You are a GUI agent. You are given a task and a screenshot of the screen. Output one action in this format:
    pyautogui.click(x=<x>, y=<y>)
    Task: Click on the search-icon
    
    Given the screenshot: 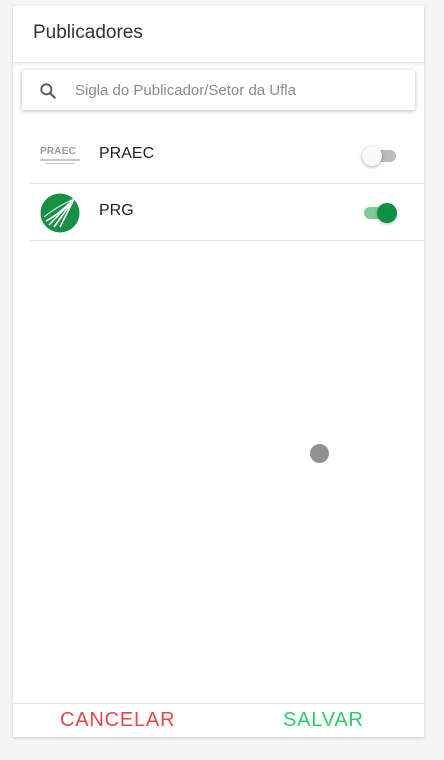 What is the action you would take?
    pyautogui.click(x=48, y=91)
    